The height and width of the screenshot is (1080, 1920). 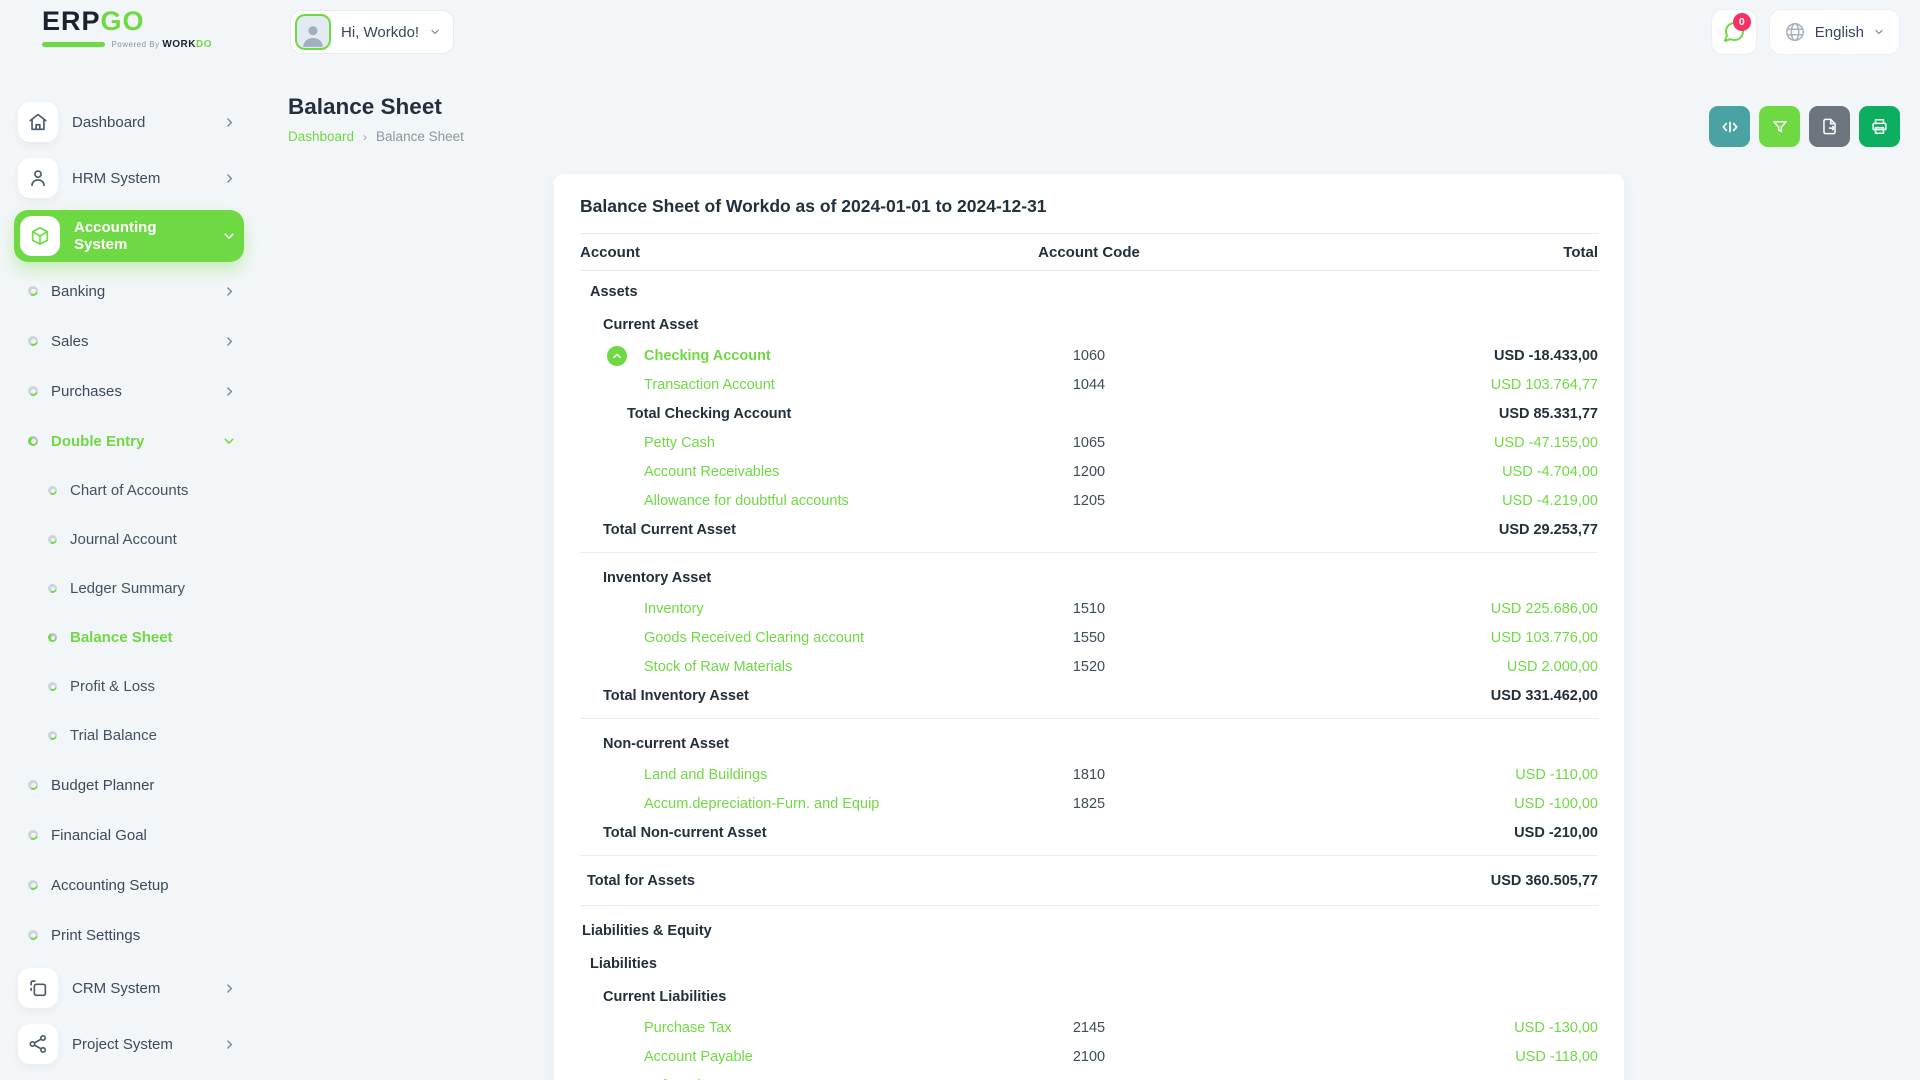 What do you see at coordinates (122, 1044) in the screenshot?
I see `sidebar-item-label: Project System` at bounding box center [122, 1044].